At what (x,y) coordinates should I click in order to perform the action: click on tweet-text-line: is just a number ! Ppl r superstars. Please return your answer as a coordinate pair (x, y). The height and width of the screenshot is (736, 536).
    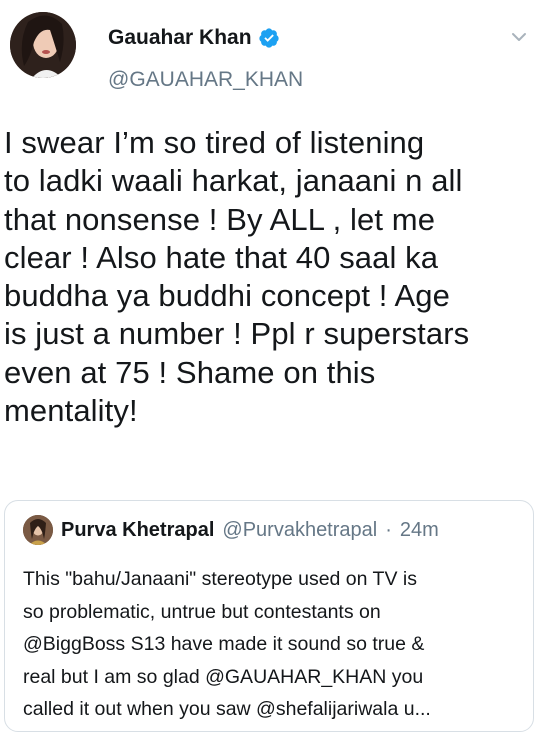
    Looking at the image, I should click on (237, 334).